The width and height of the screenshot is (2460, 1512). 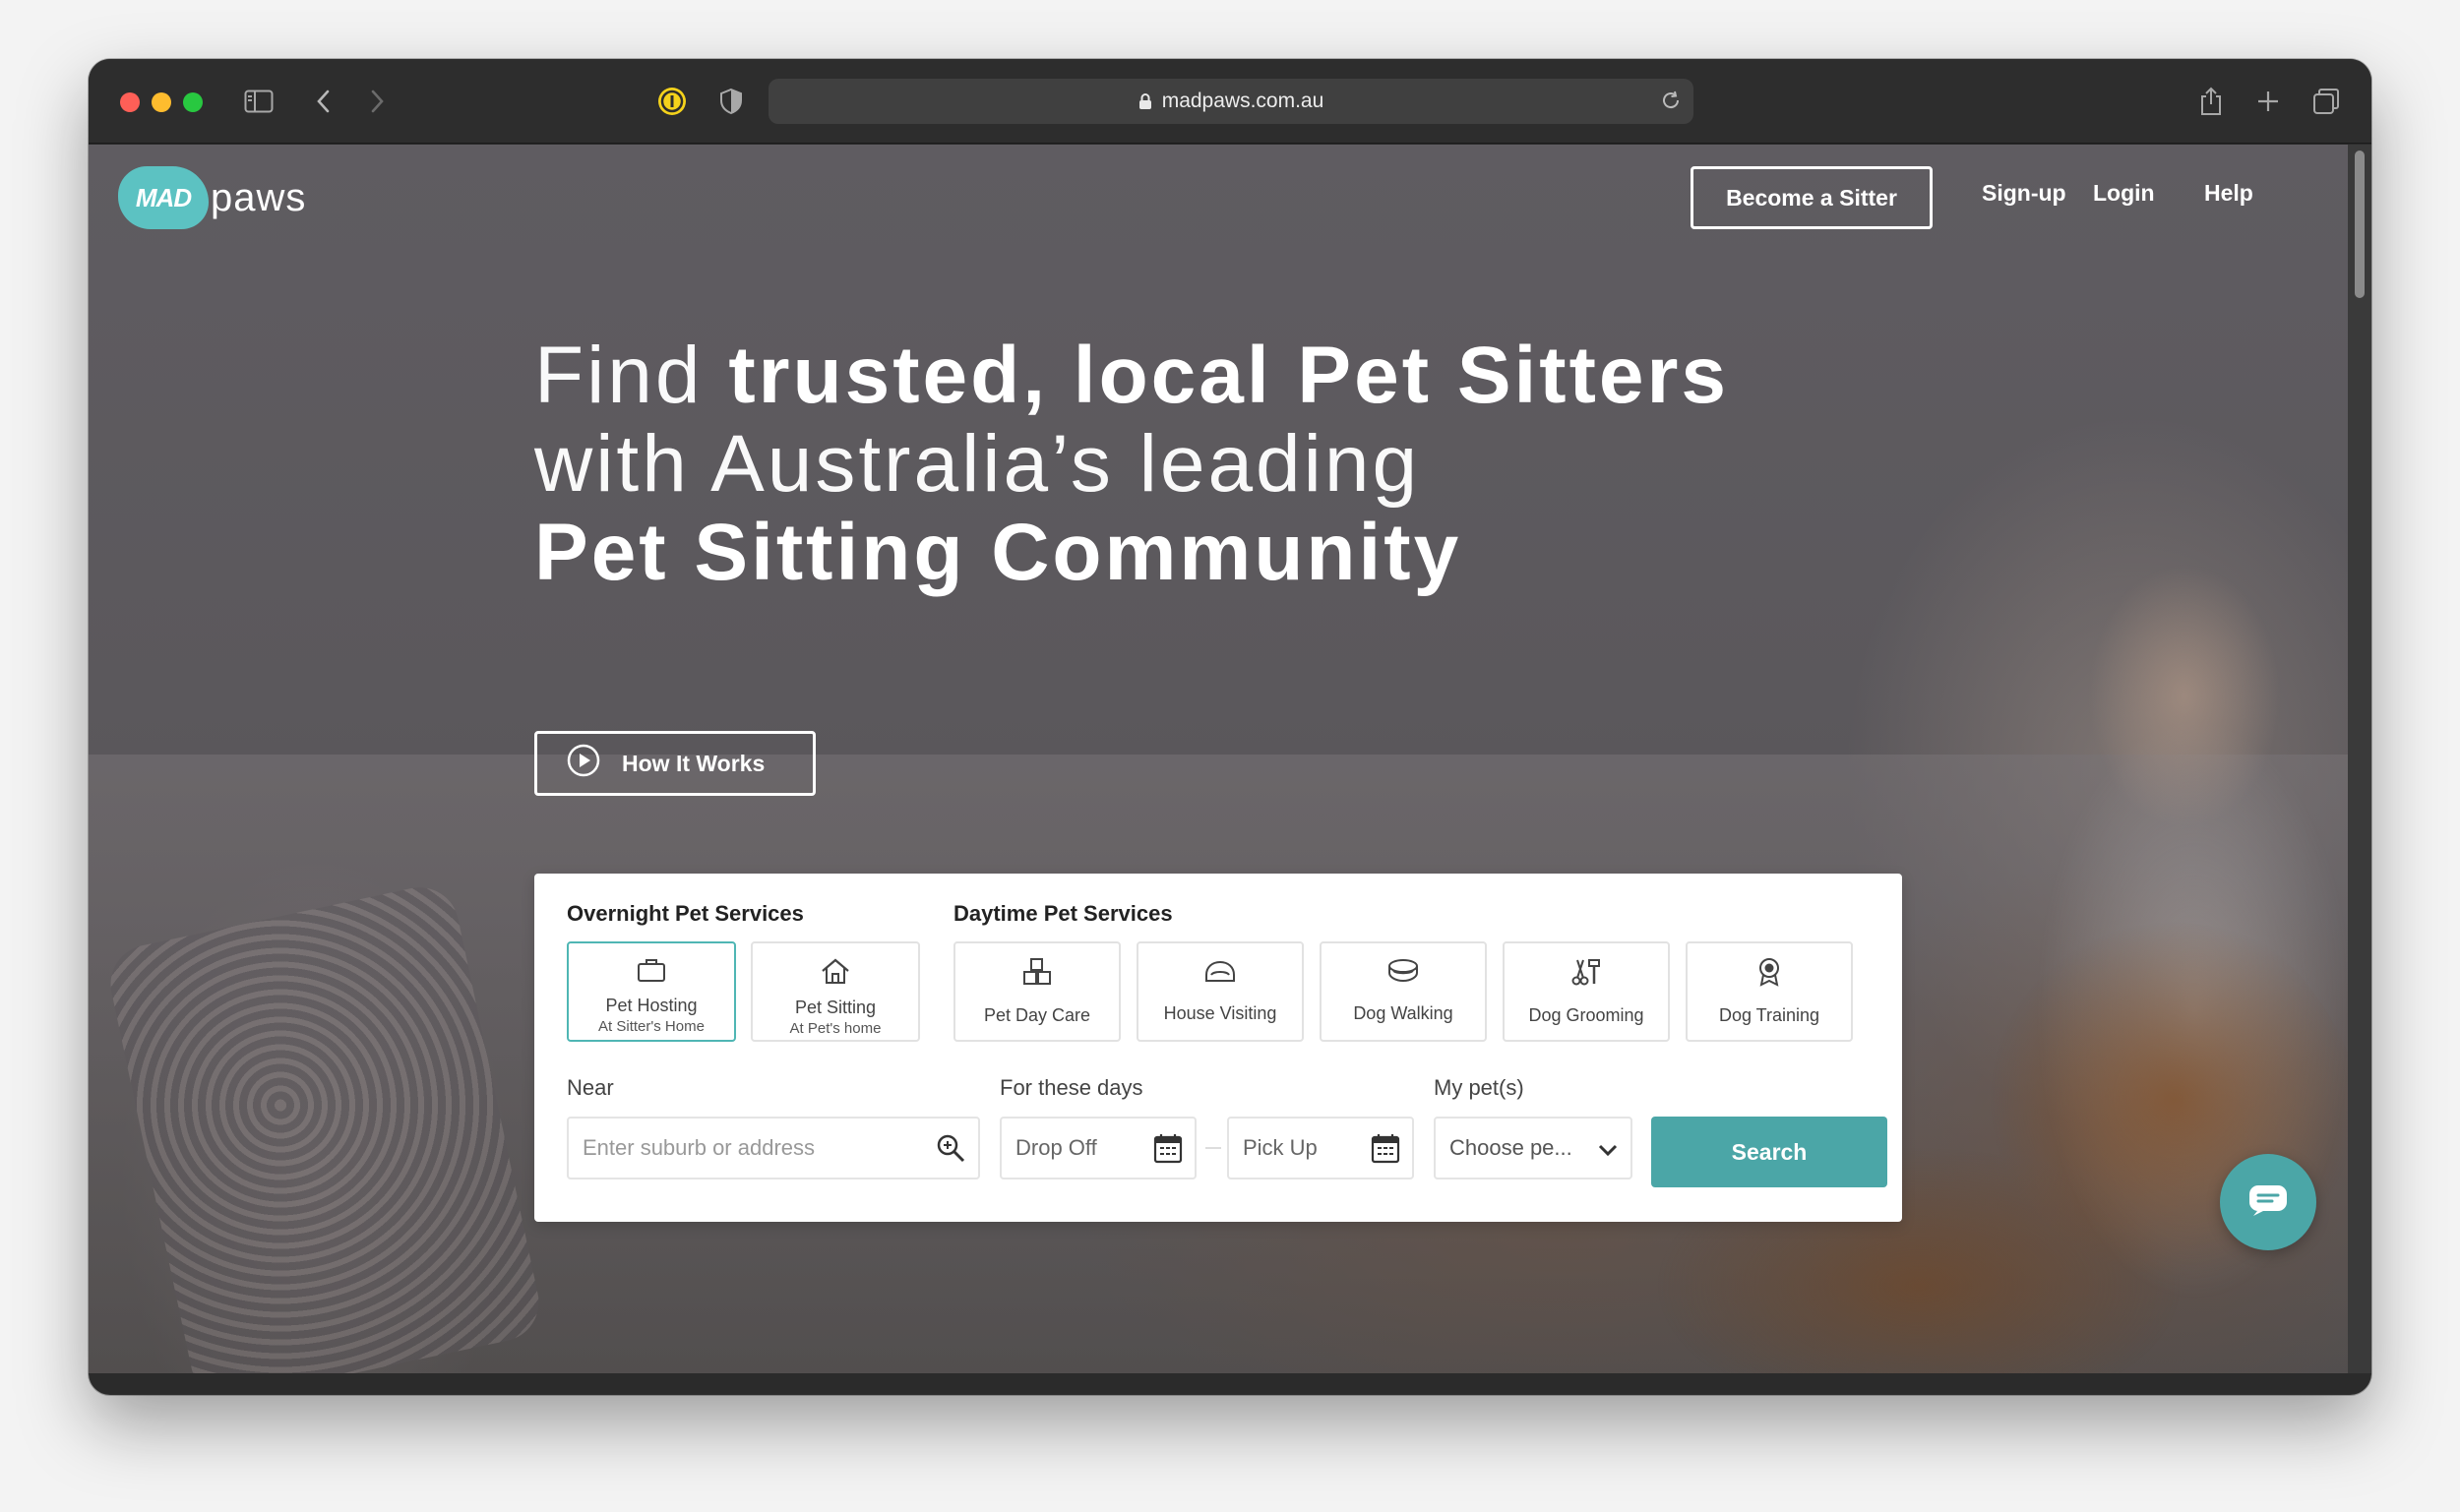 What do you see at coordinates (1479, 1087) in the screenshot?
I see `pets-label: My pet(s)` at bounding box center [1479, 1087].